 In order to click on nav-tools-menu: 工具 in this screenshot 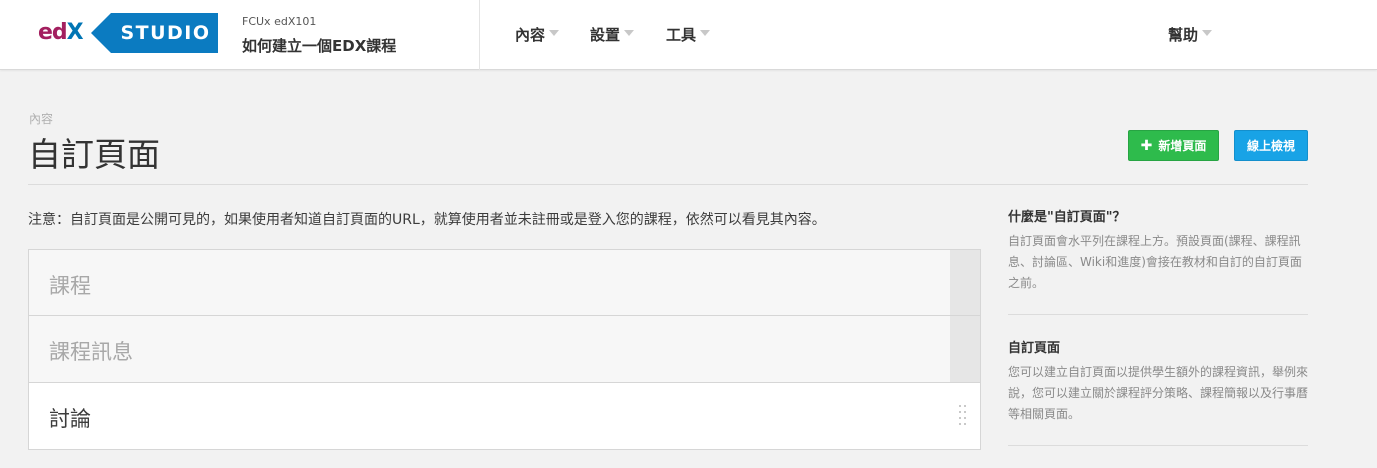, I will do `click(688, 34)`.